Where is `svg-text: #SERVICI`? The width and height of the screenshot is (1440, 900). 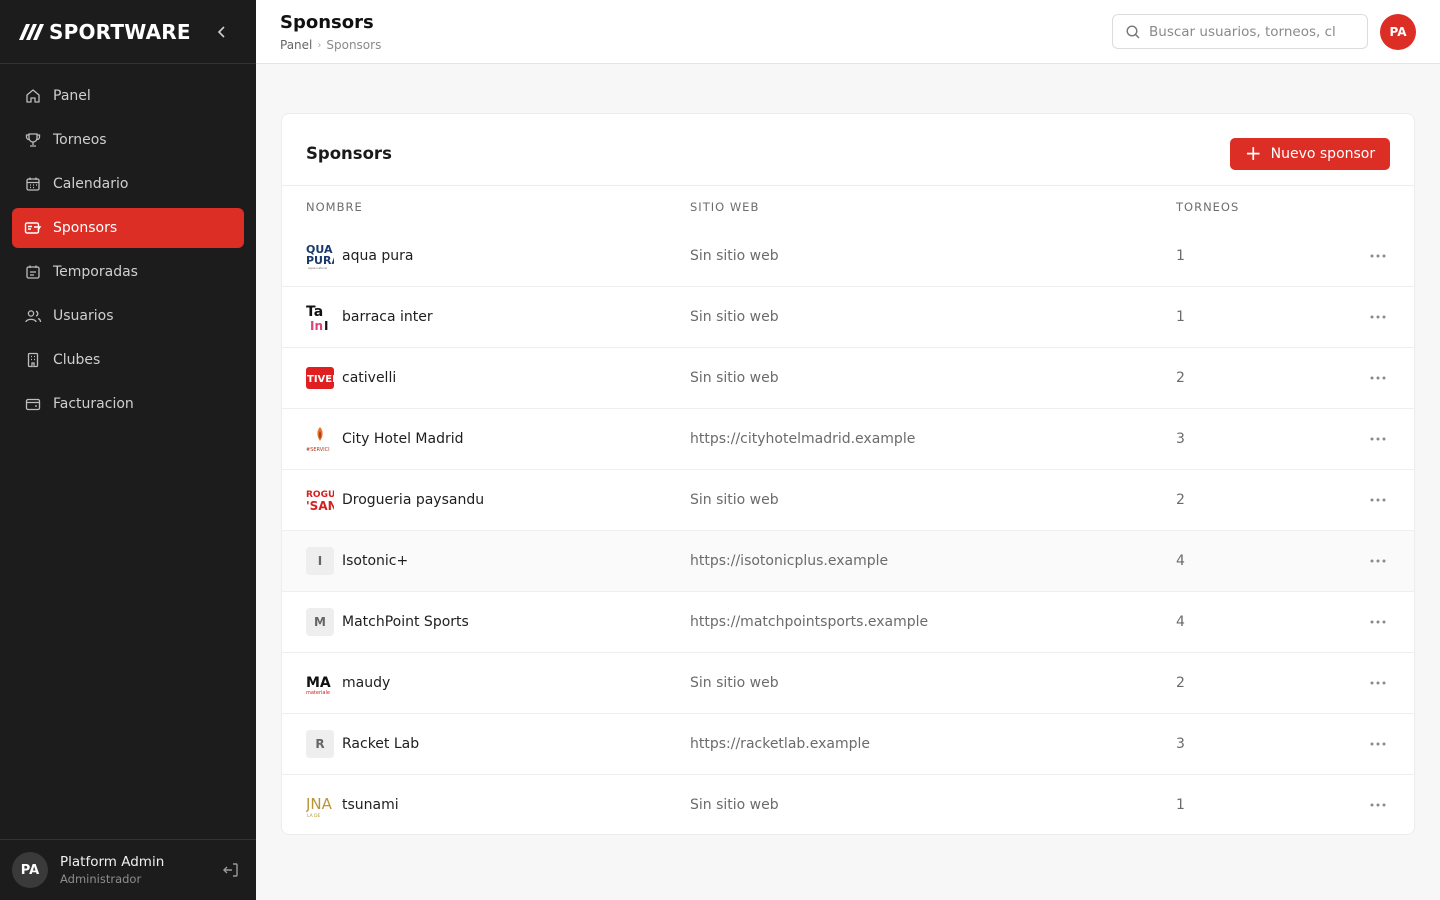
svg-text: #SERVICI is located at coordinates (318, 450).